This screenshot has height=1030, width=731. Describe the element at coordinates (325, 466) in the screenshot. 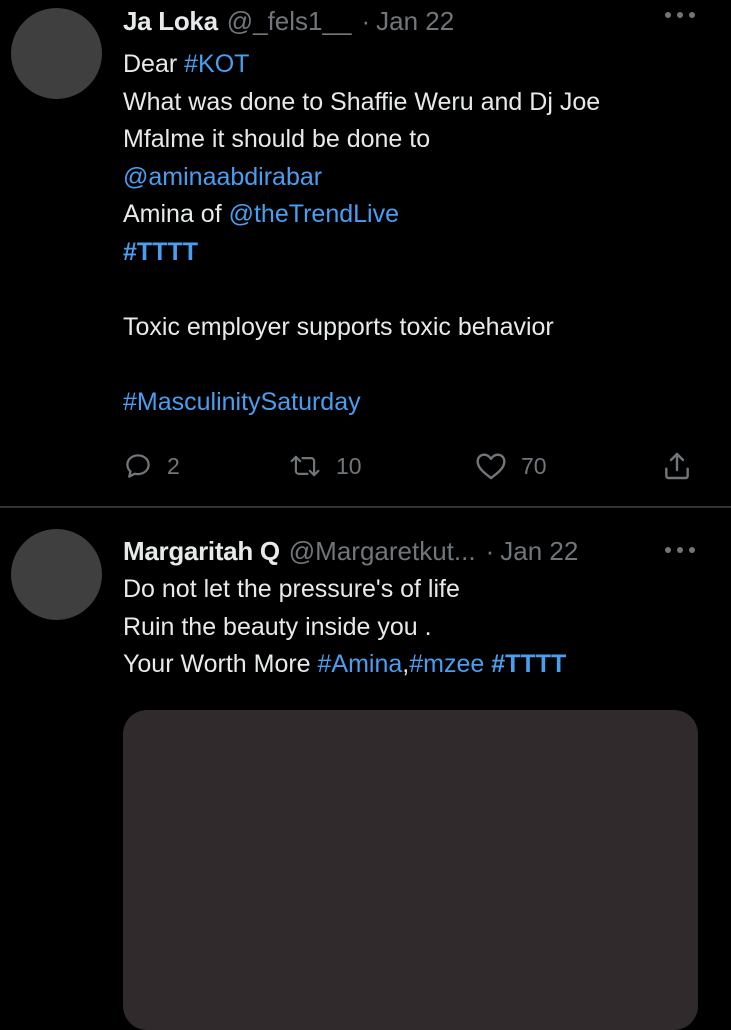

I see `retweet-button: 10` at that location.